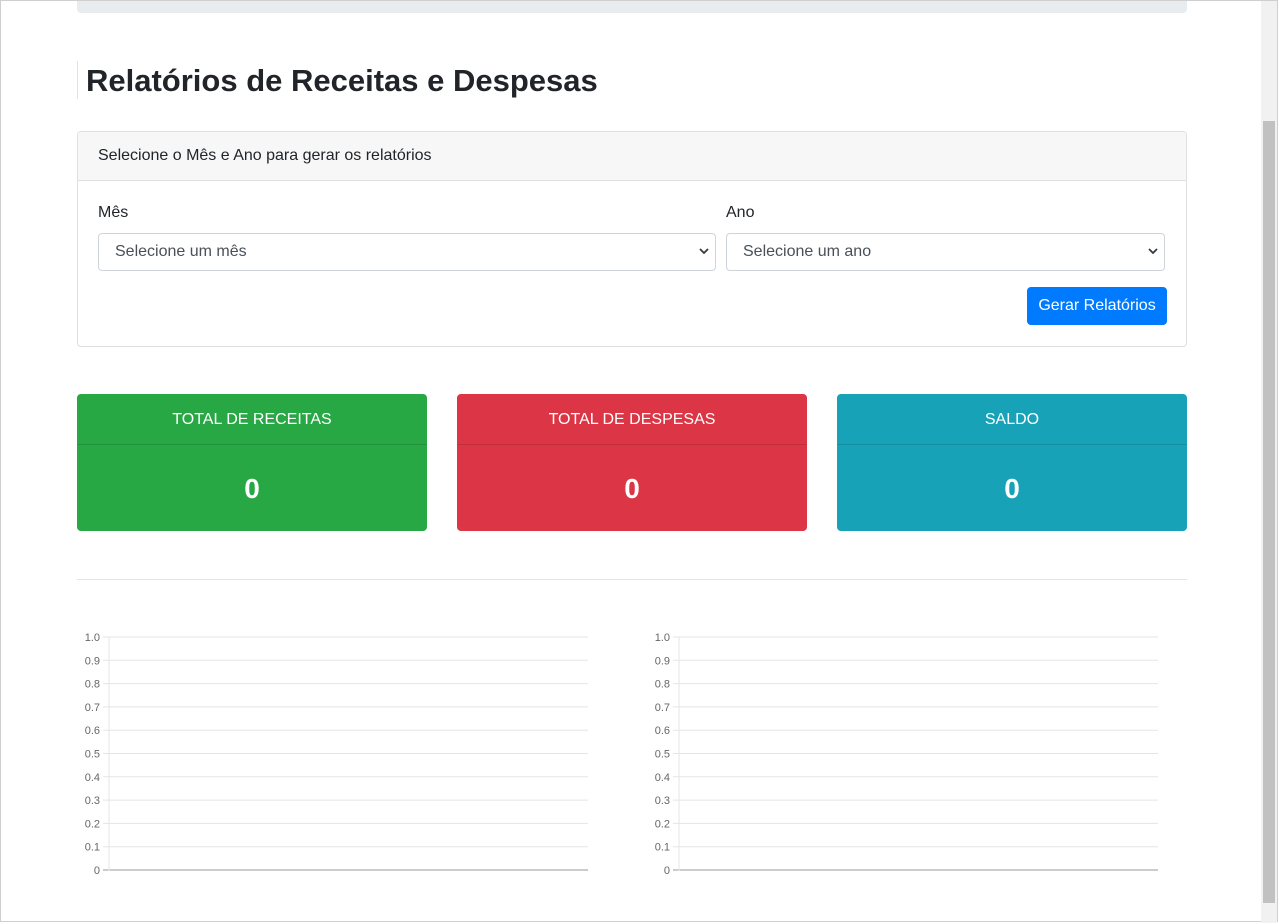 Image resolution: width=1278 pixels, height=923 pixels. I want to click on year-select: Selecione um ano, so click(945, 252).